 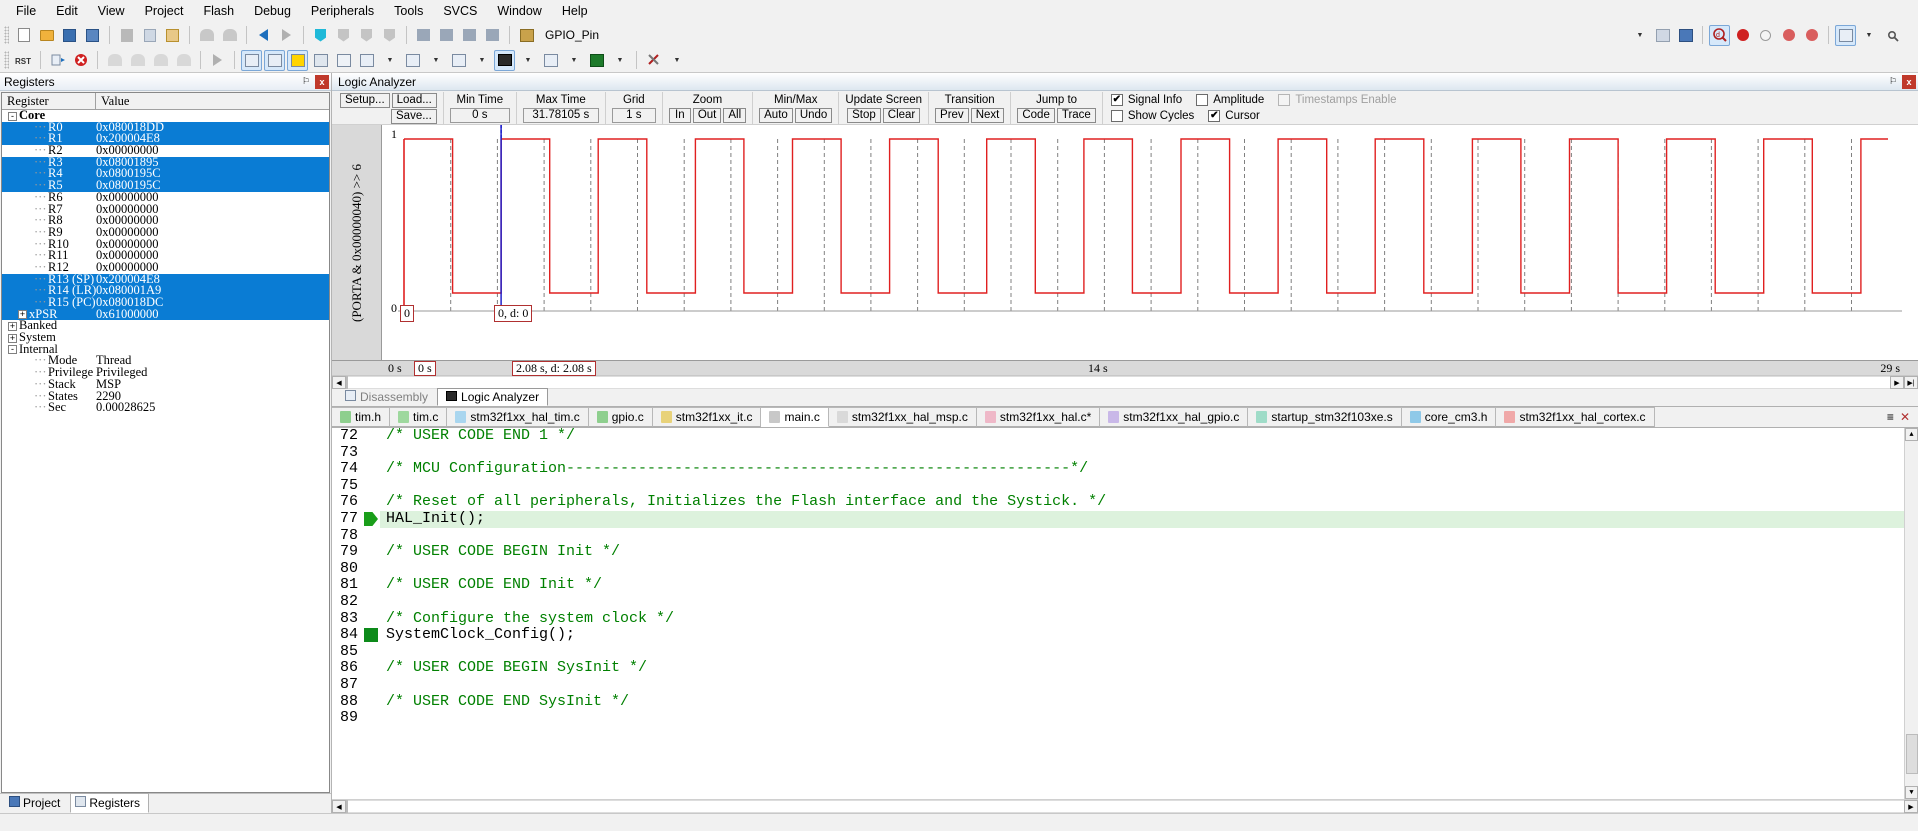 What do you see at coordinates (1234, 116) in the screenshot?
I see `checkbox-cursor: ✔ Cursor` at bounding box center [1234, 116].